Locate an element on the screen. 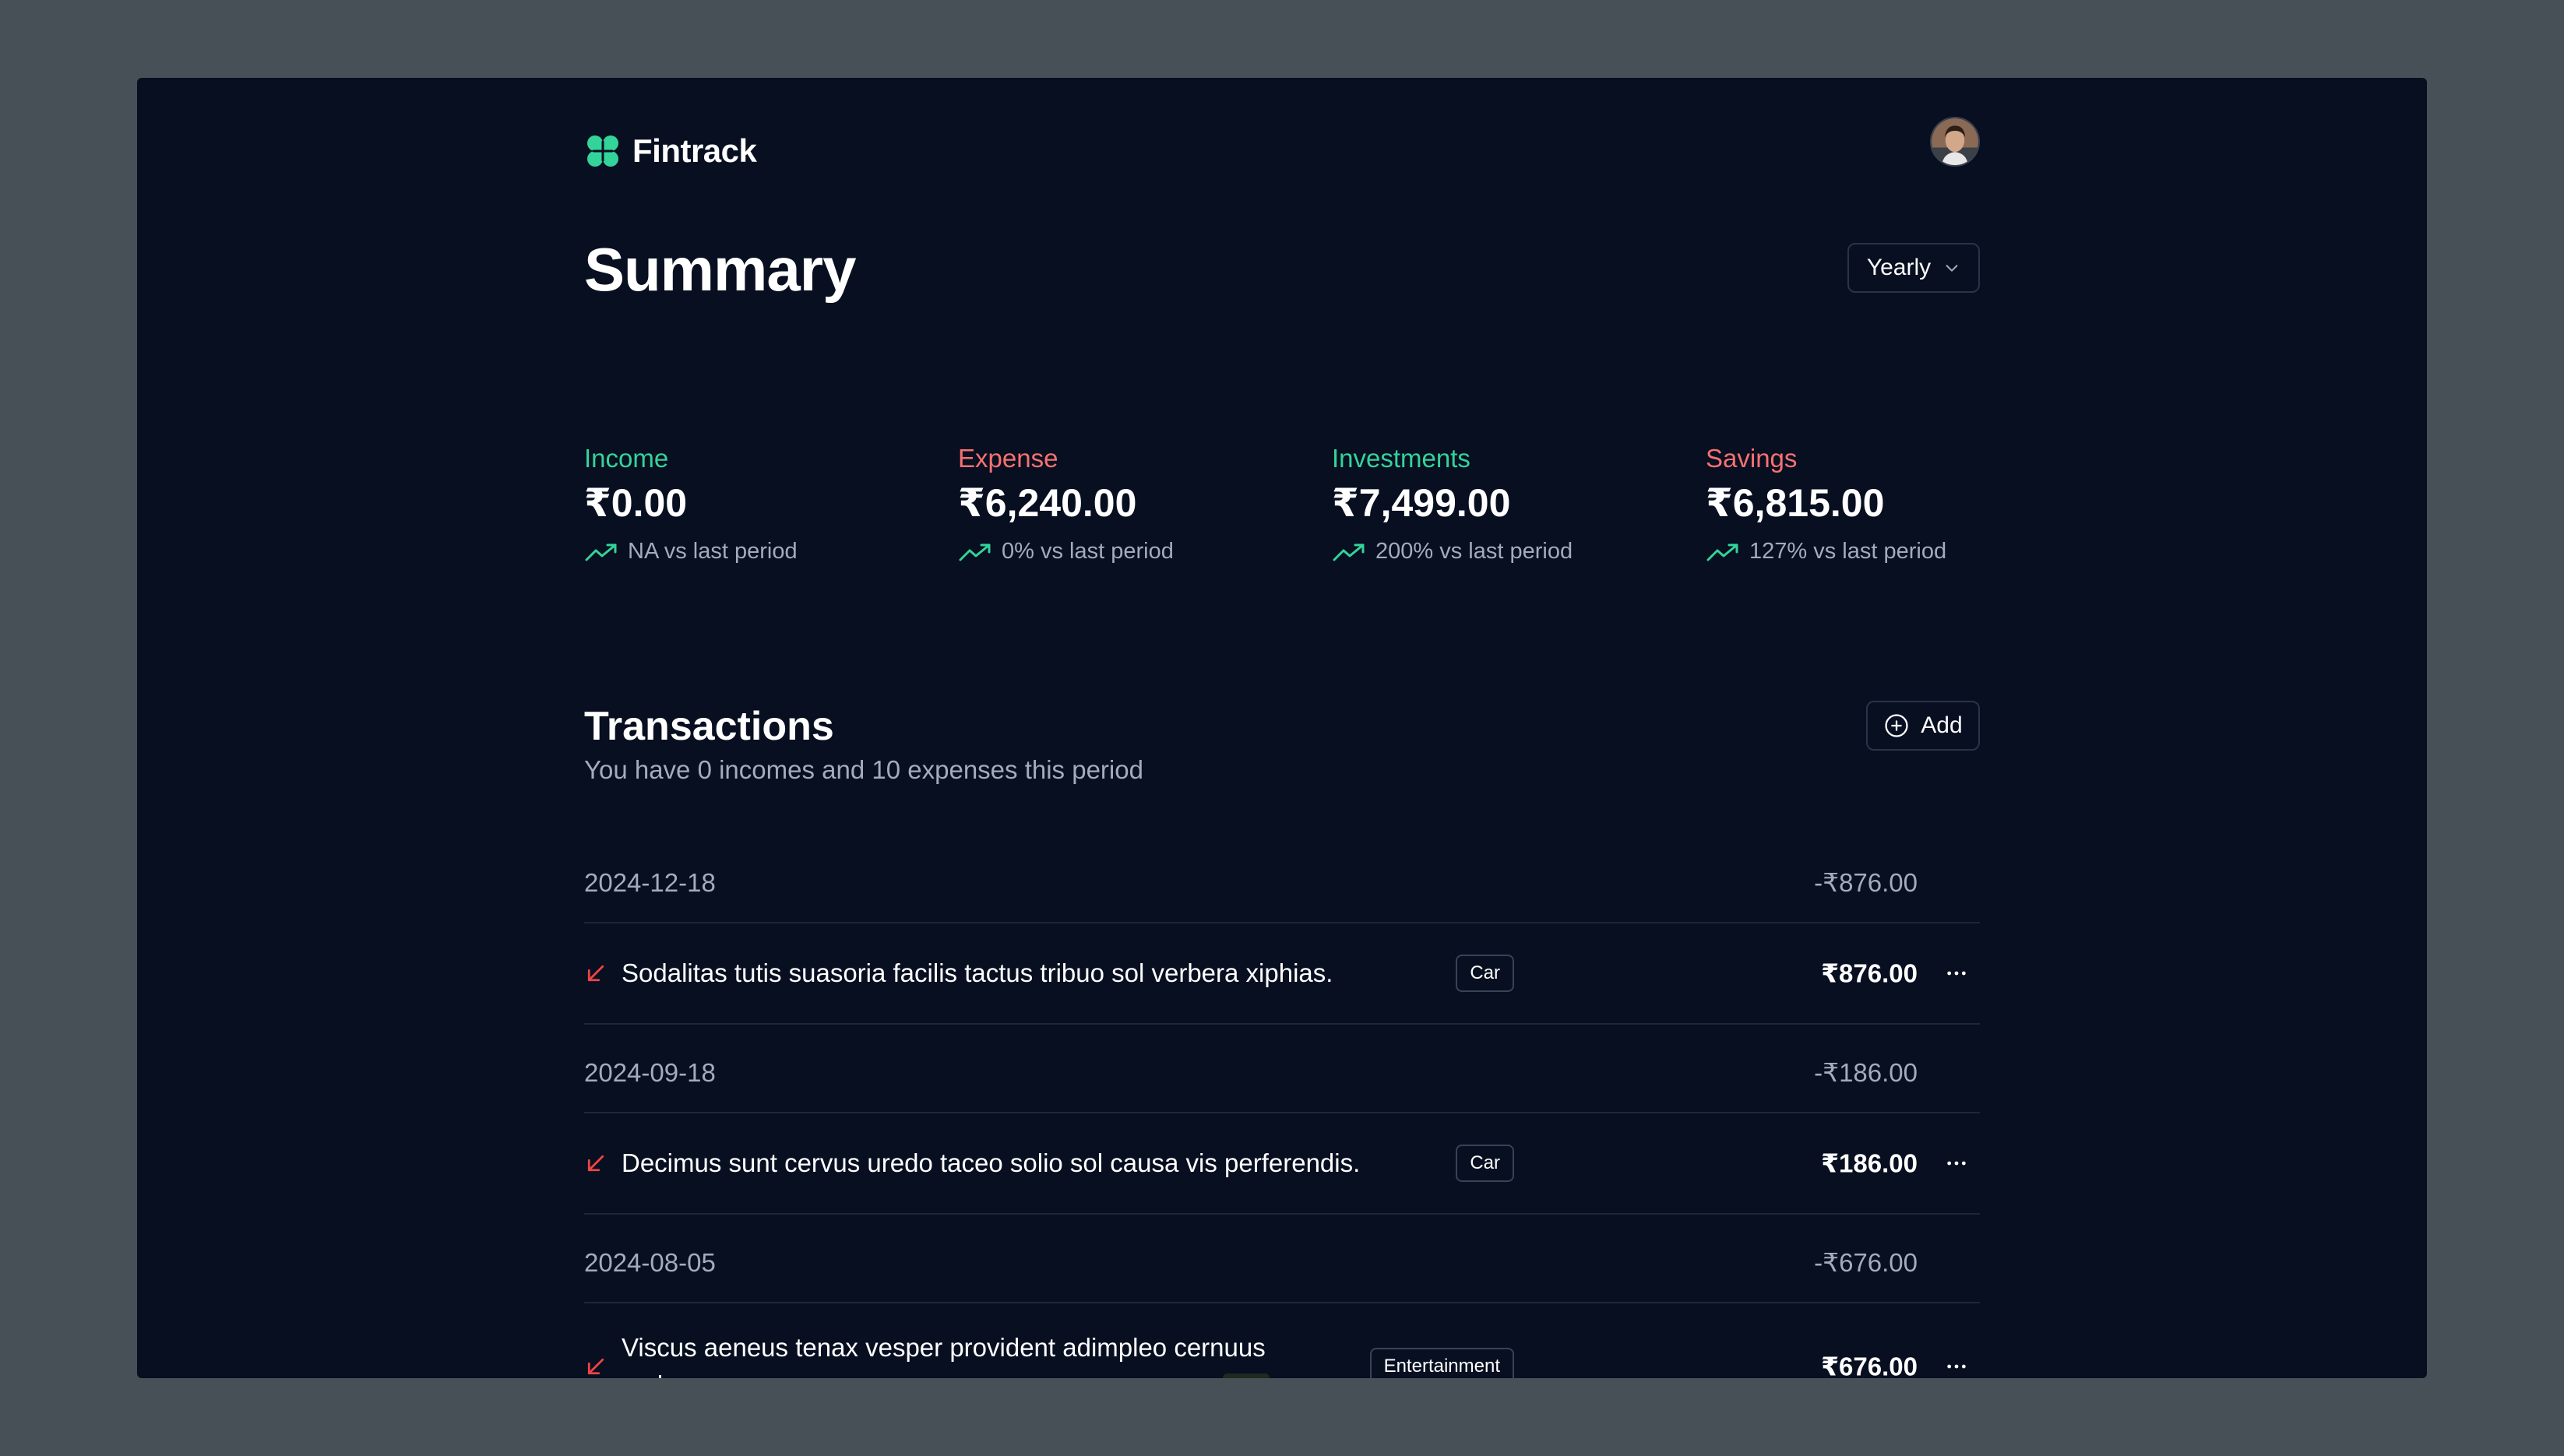 Image resolution: width=2564 pixels, height=1456 pixels. stat-label: Income is located at coordinates (626, 459).